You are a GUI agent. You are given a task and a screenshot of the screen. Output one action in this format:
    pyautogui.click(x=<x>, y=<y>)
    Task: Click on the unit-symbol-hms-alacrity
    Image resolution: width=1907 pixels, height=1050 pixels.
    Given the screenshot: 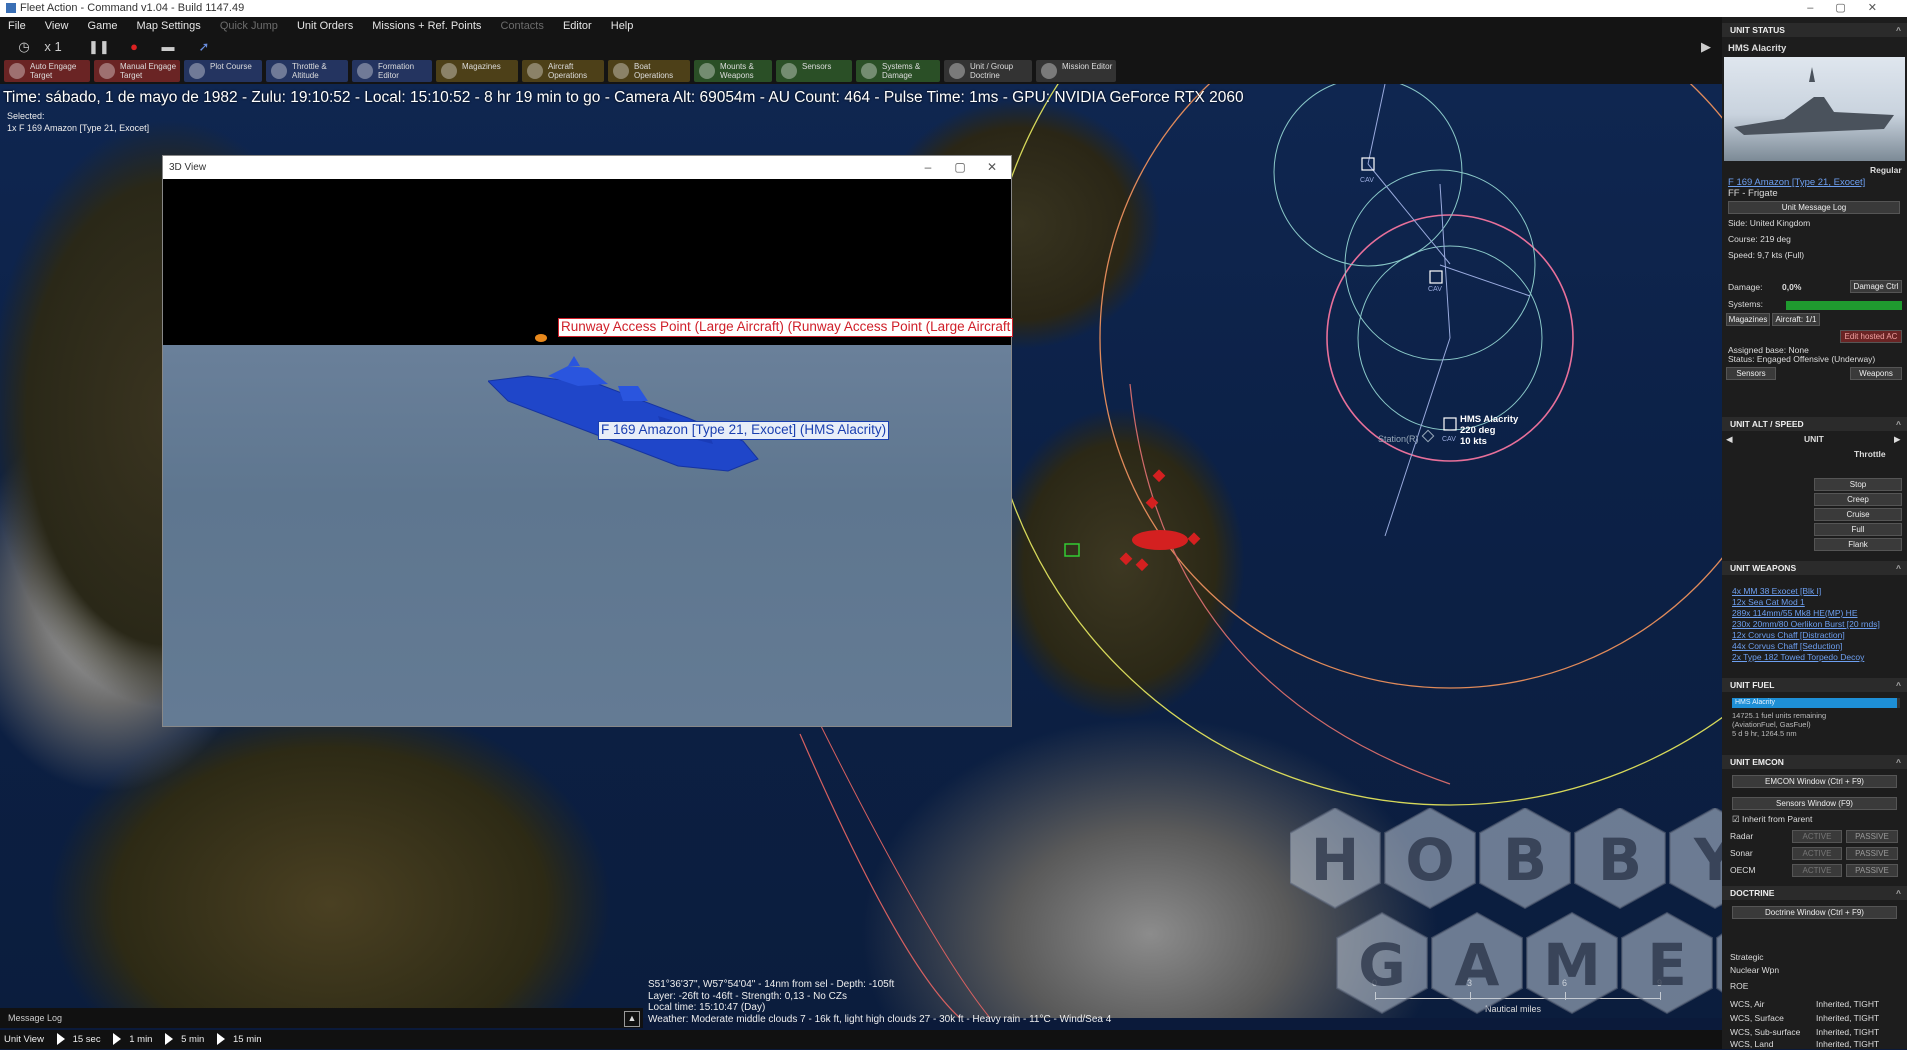 What is the action you would take?
    pyautogui.click(x=1450, y=424)
    